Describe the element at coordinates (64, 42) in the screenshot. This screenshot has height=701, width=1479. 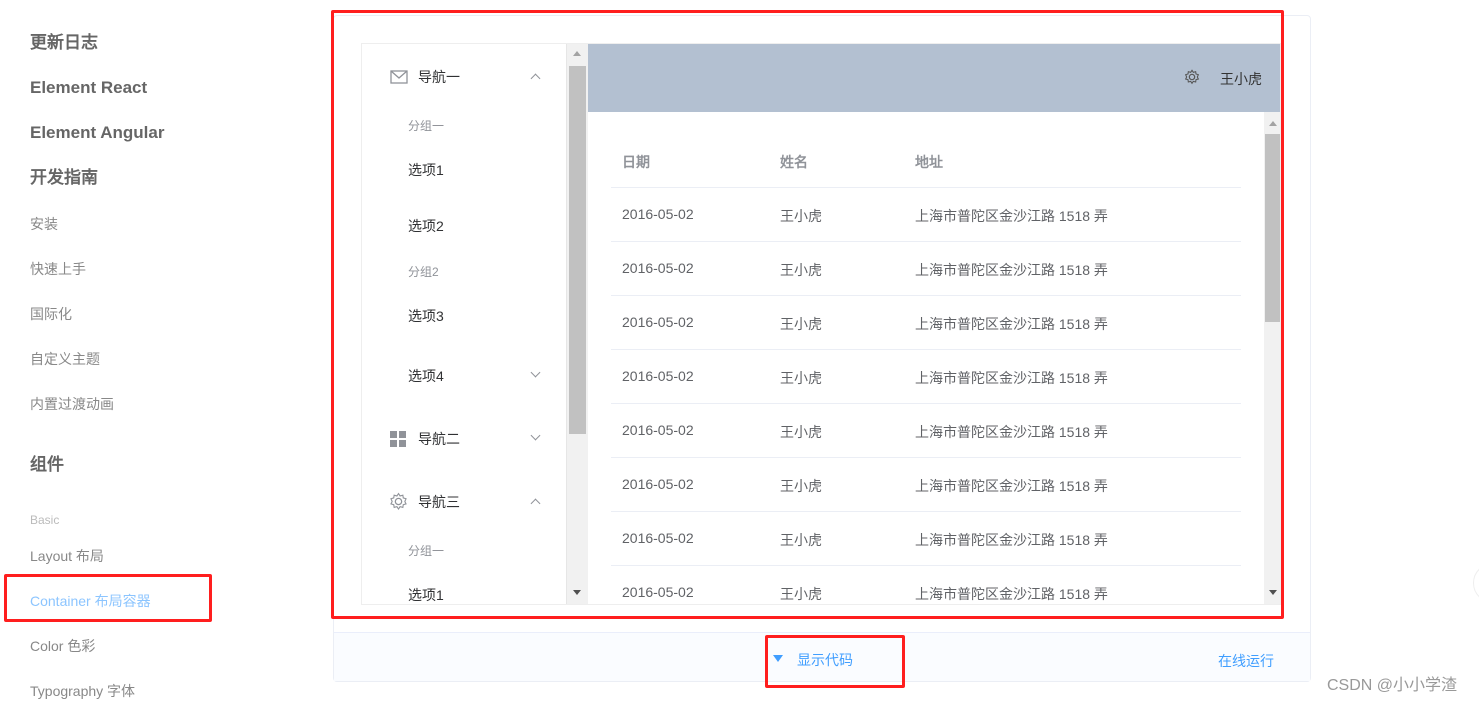
I see `sidebar-item: 更新日志` at that location.